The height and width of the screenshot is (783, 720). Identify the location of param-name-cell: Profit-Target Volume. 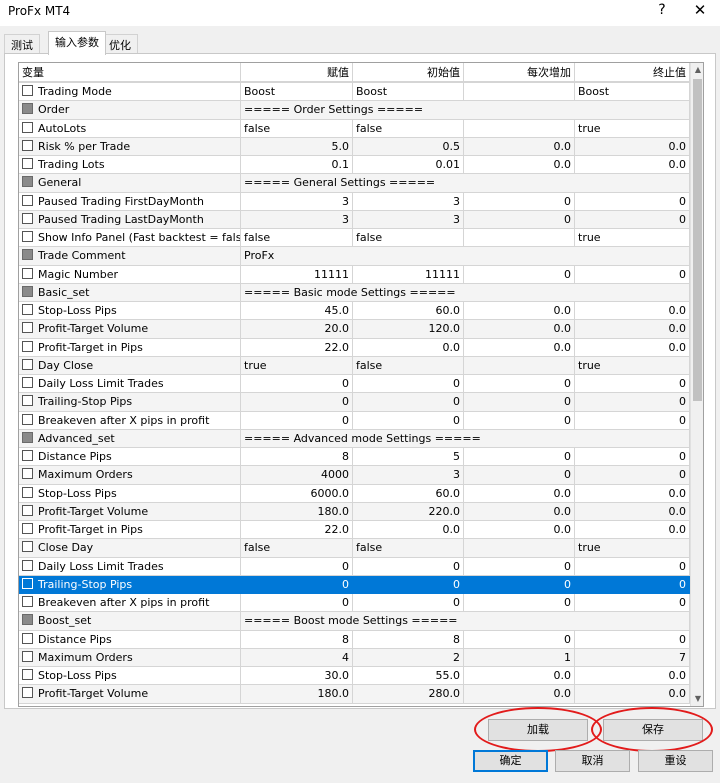
(130, 329).